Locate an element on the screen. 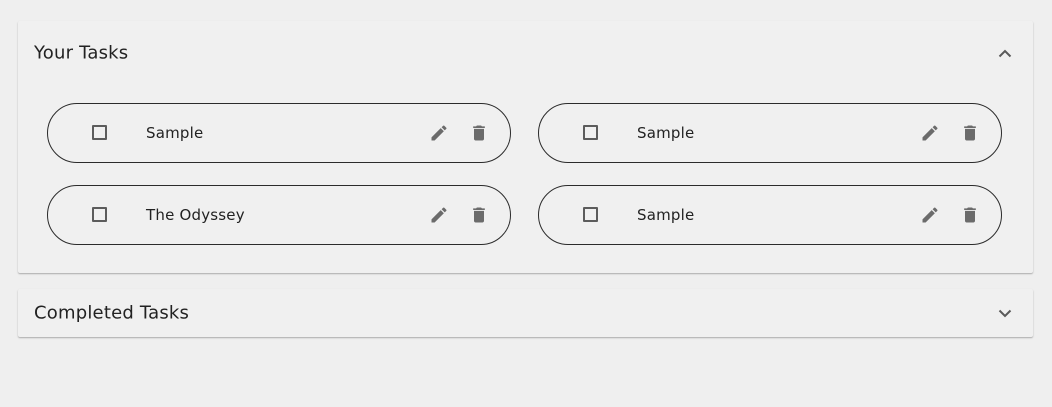 The width and height of the screenshot is (1052, 407). completed-tasks-header: Completed Tasks is located at coordinates (525, 313).